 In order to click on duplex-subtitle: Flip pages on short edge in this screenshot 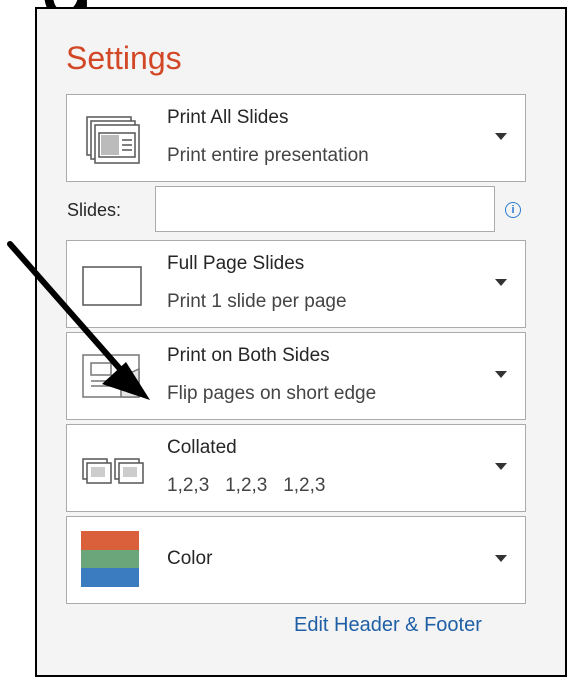, I will do `click(272, 393)`.